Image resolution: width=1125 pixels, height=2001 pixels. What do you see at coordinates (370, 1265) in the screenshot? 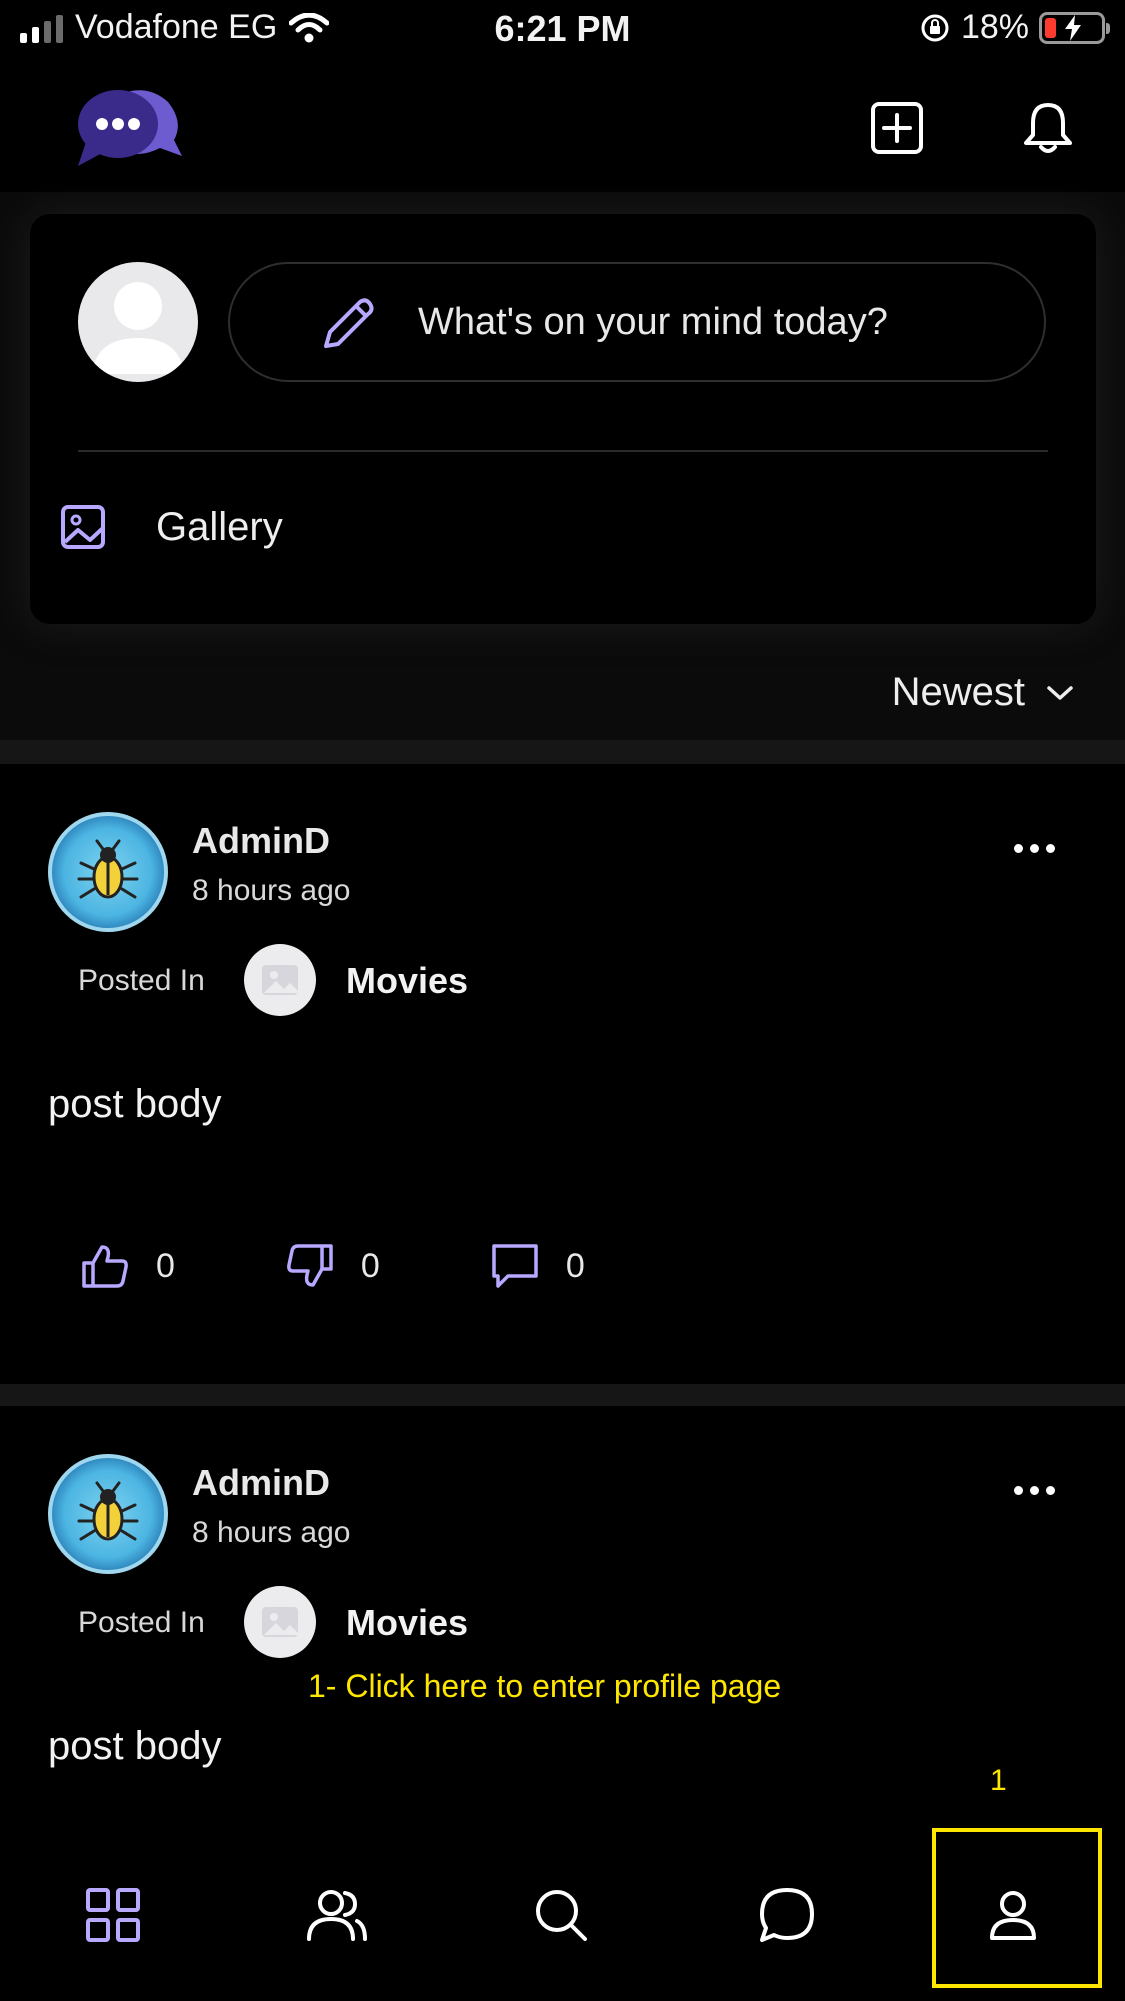
I see `dislike-count: 0` at bounding box center [370, 1265].